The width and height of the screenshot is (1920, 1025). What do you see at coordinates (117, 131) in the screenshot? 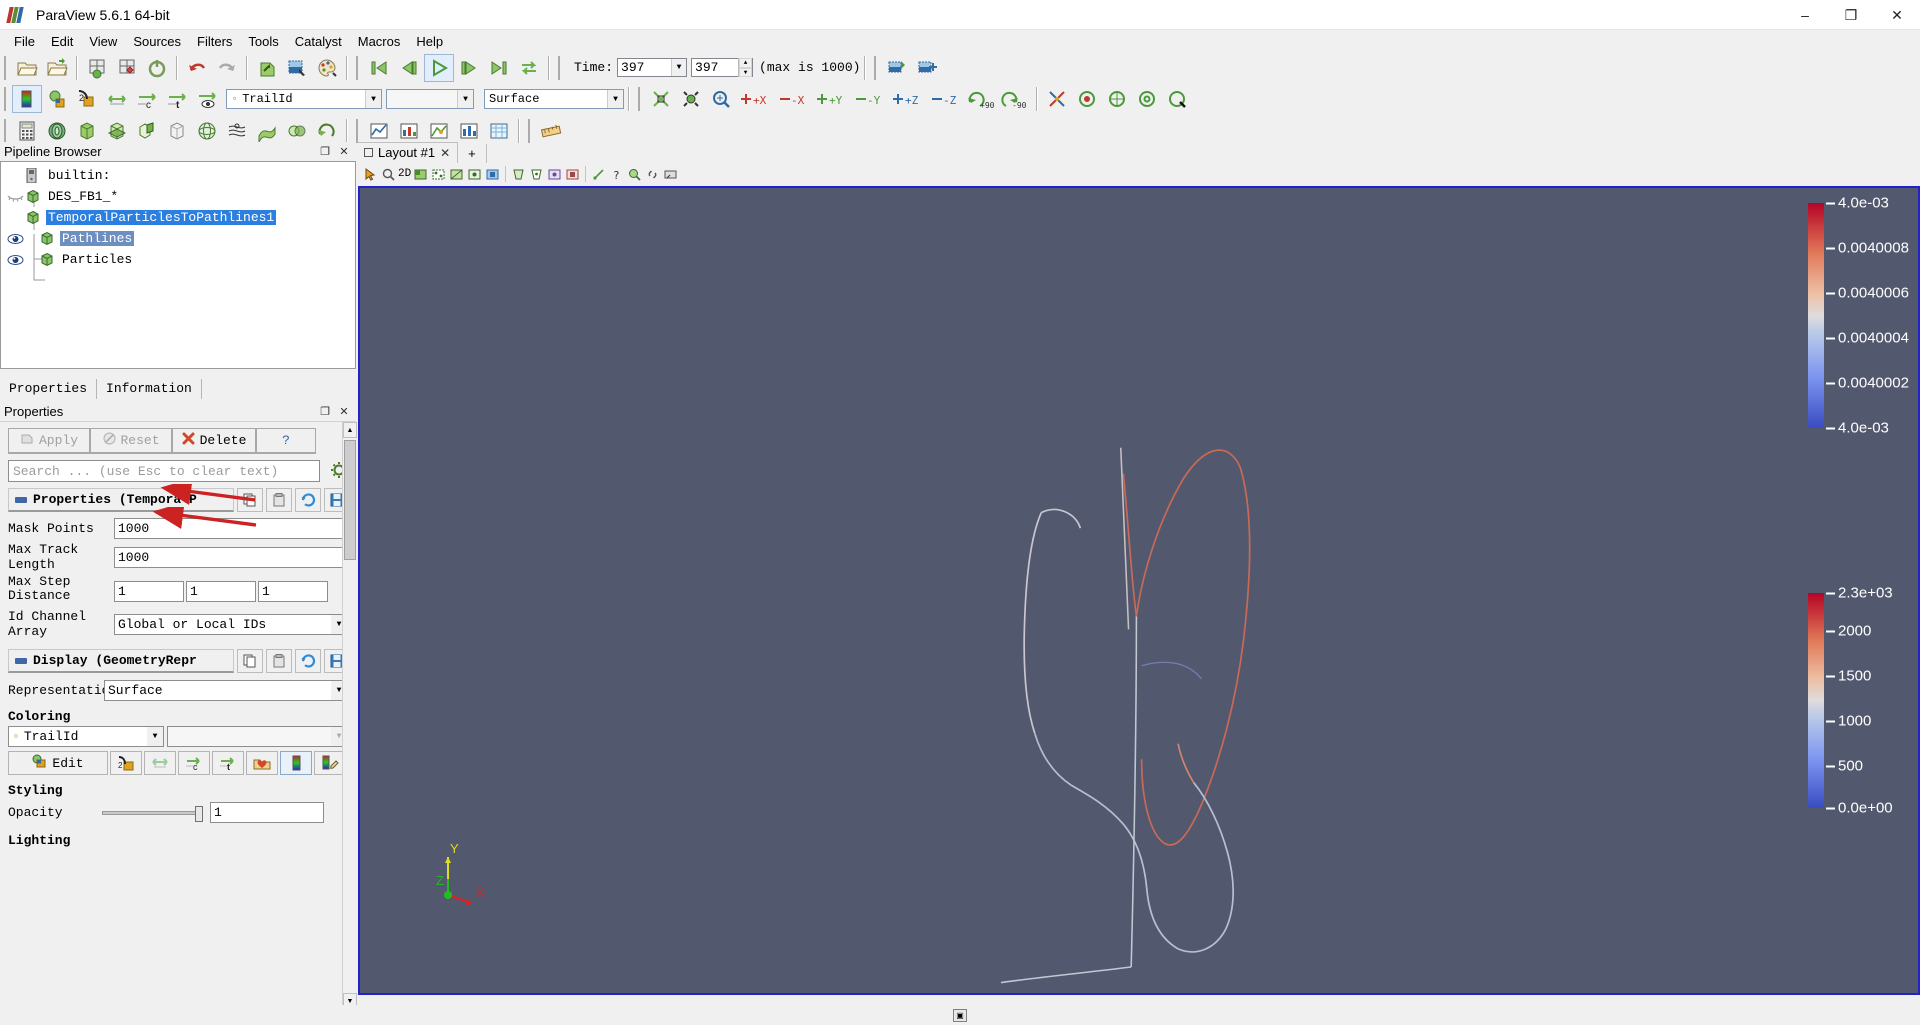
I see `slice-button` at bounding box center [117, 131].